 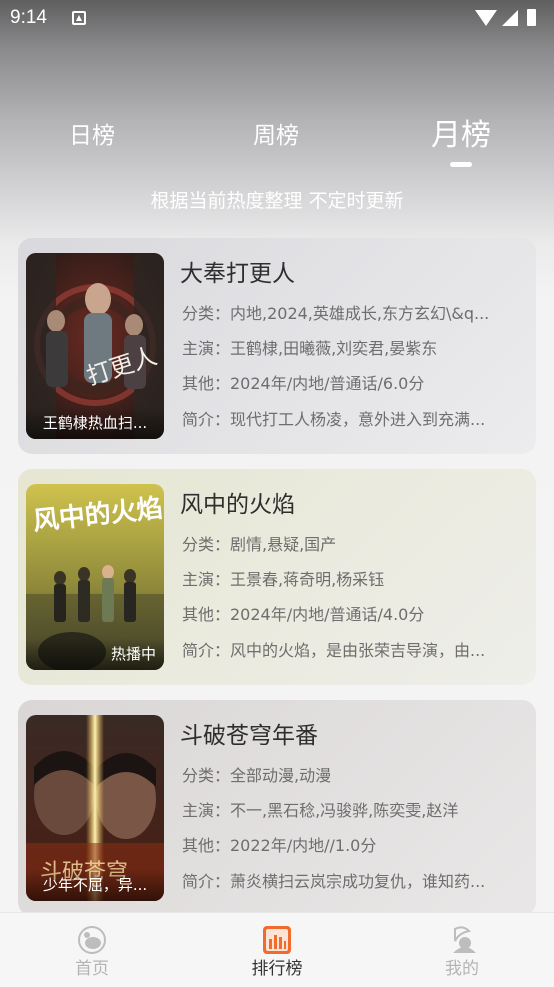 What do you see at coordinates (277, 940) in the screenshot?
I see `ranking-icon` at bounding box center [277, 940].